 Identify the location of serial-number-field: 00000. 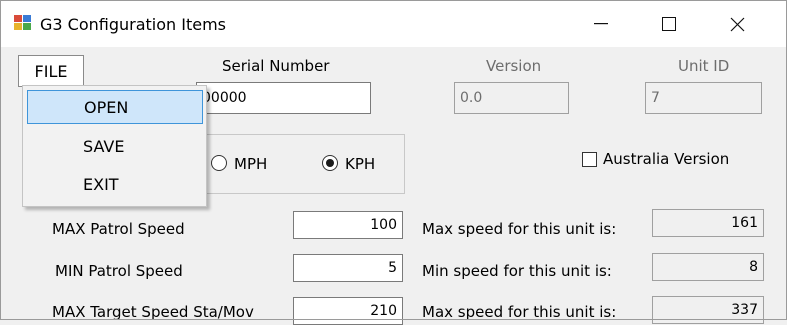
(283, 98).